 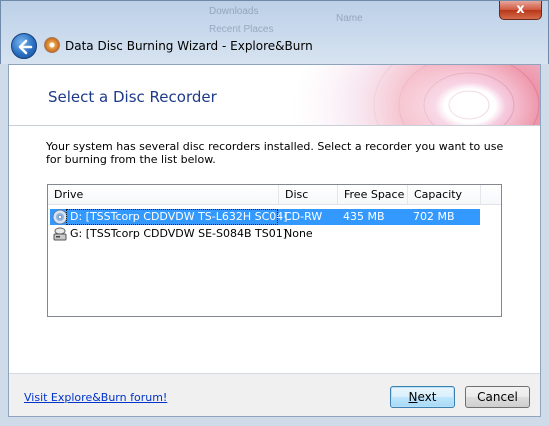 What do you see at coordinates (308, 195) in the screenshot?
I see `column-header-disc: Disc` at bounding box center [308, 195].